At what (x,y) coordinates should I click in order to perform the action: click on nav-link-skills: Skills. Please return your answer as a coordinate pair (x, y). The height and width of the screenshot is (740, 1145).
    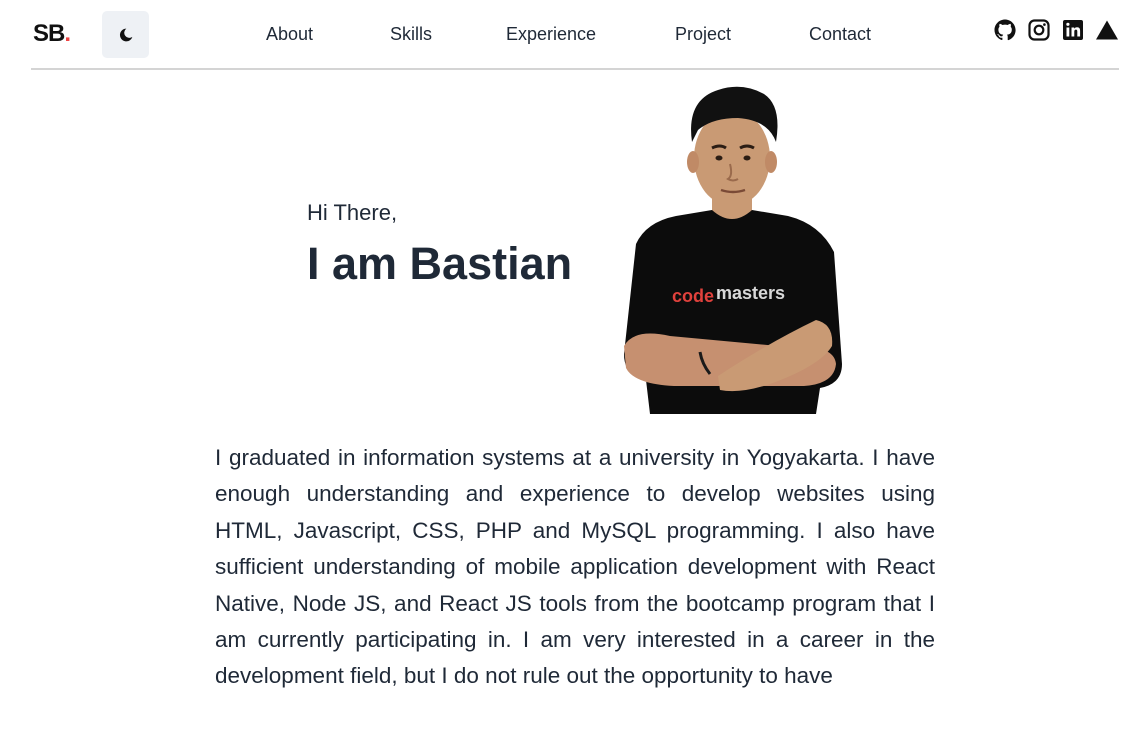
    Looking at the image, I should click on (411, 34).